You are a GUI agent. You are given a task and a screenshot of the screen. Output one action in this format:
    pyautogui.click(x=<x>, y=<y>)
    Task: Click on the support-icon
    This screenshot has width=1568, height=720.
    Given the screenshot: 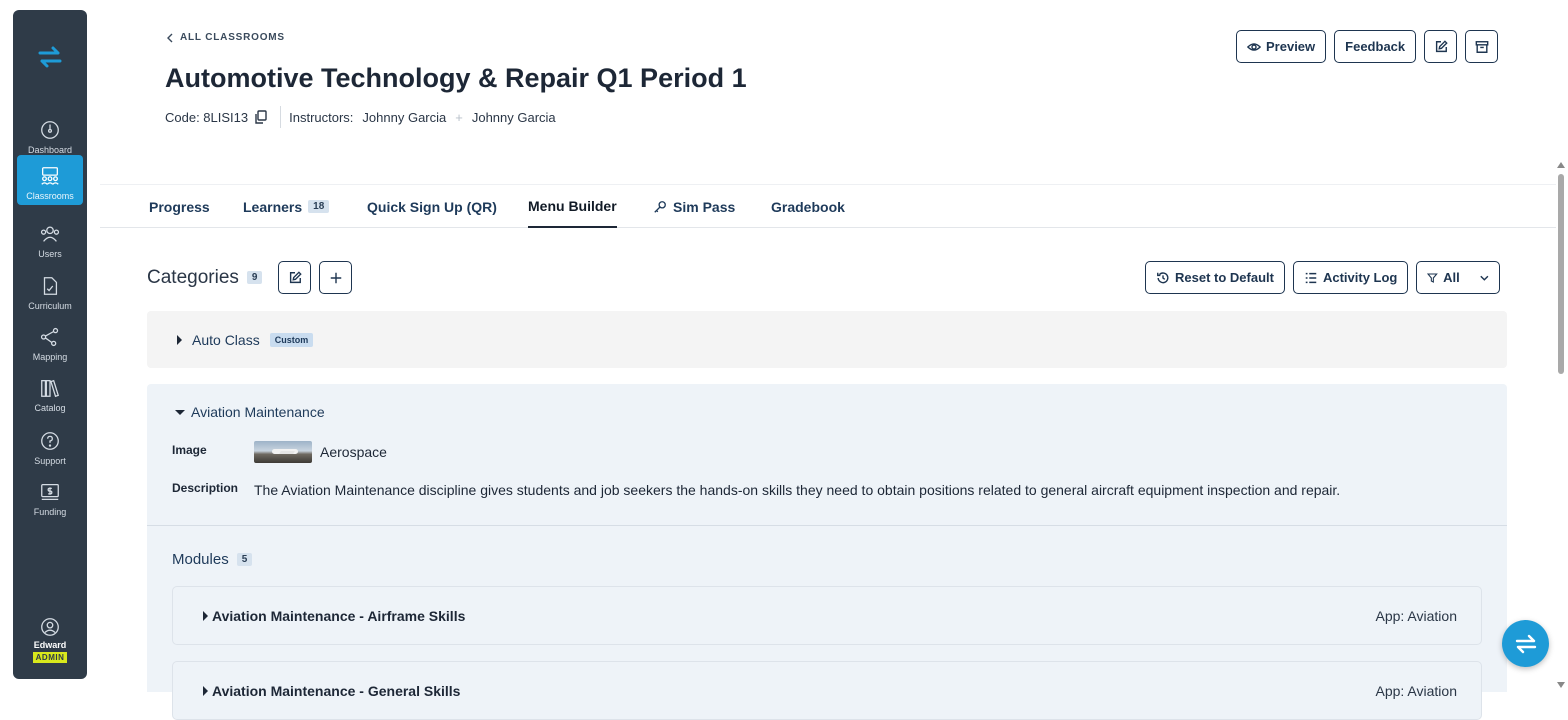 What is the action you would take?
    pyautogui.click(x=50, y=441)
    